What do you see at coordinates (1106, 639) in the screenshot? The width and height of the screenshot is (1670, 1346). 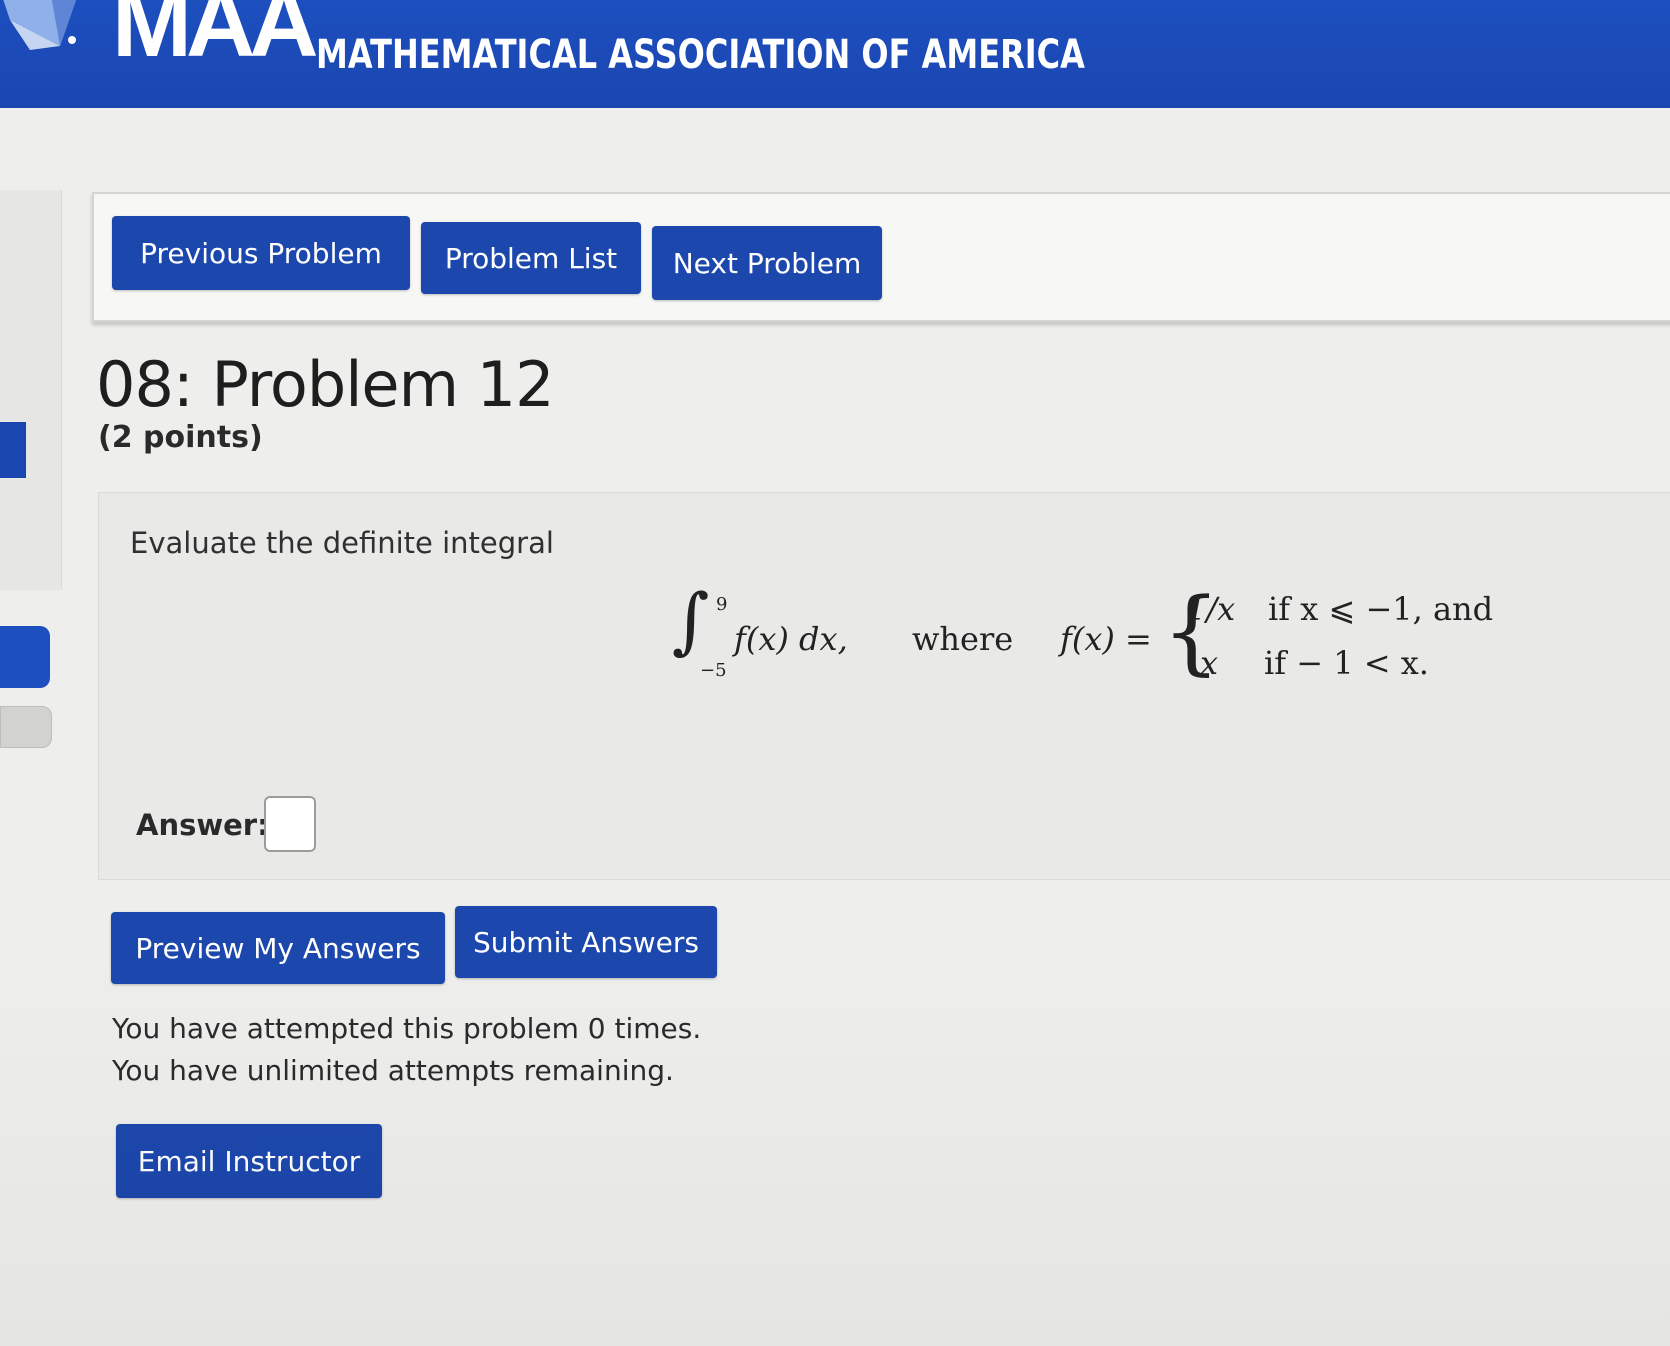 I see `function-definition: f(x) =` at bounding box center [1106, 639].